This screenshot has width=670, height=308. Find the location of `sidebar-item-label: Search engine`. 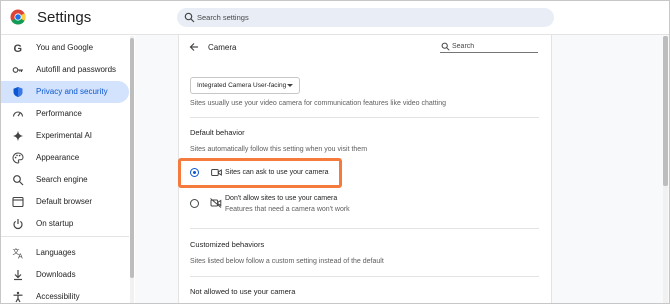

sidebar-item-label: Search engine is located at coordinates (62, 179).